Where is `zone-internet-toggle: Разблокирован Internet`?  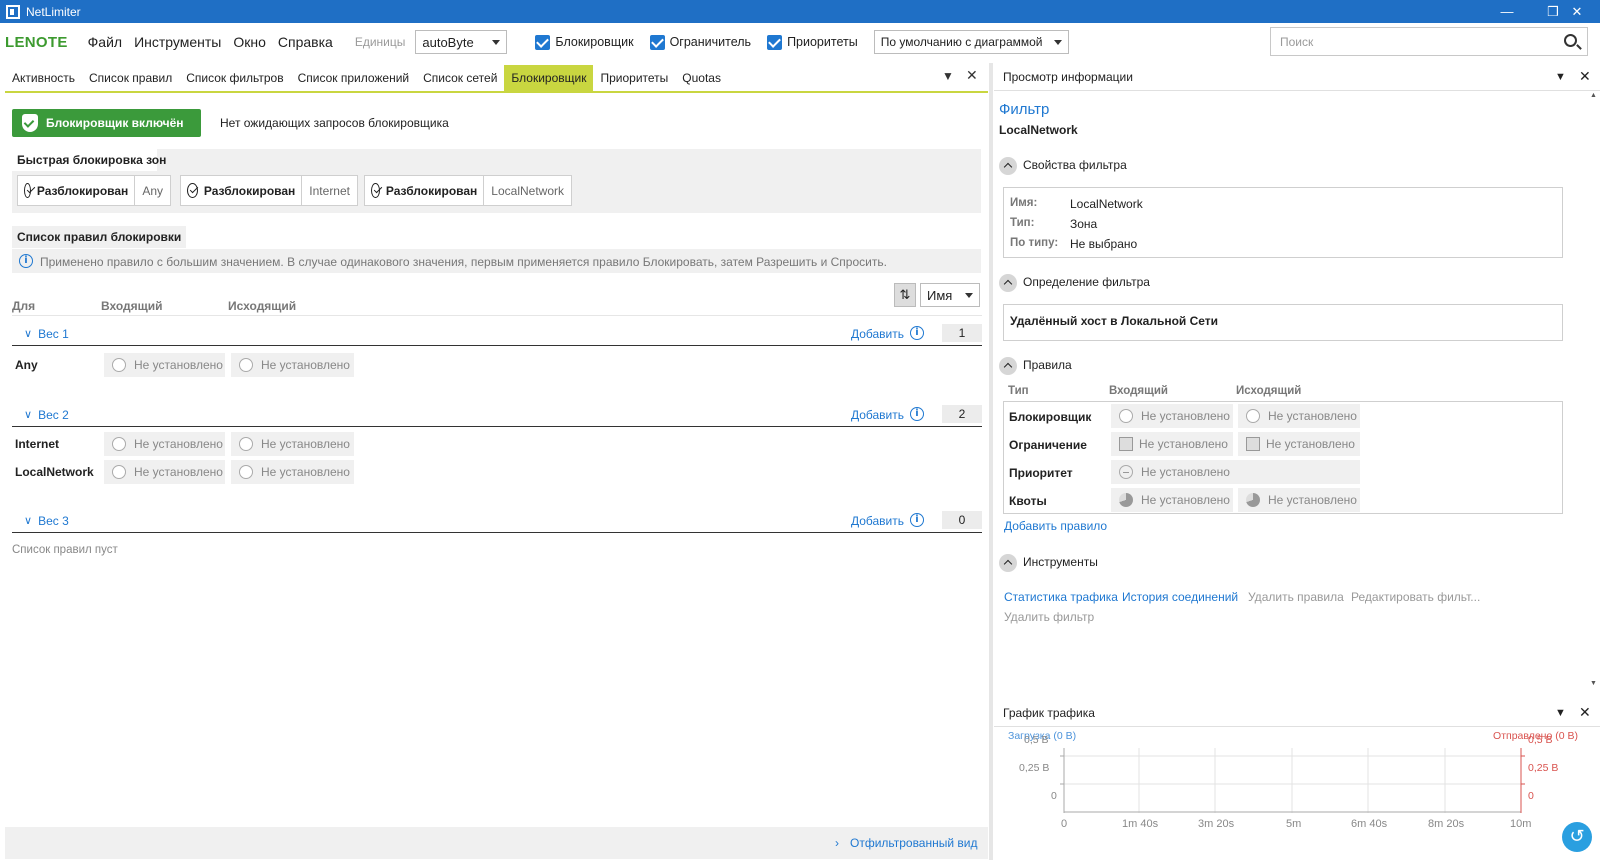
zone-internet-toggle: Разблокирован Internet is located at coordinates (269, 190).